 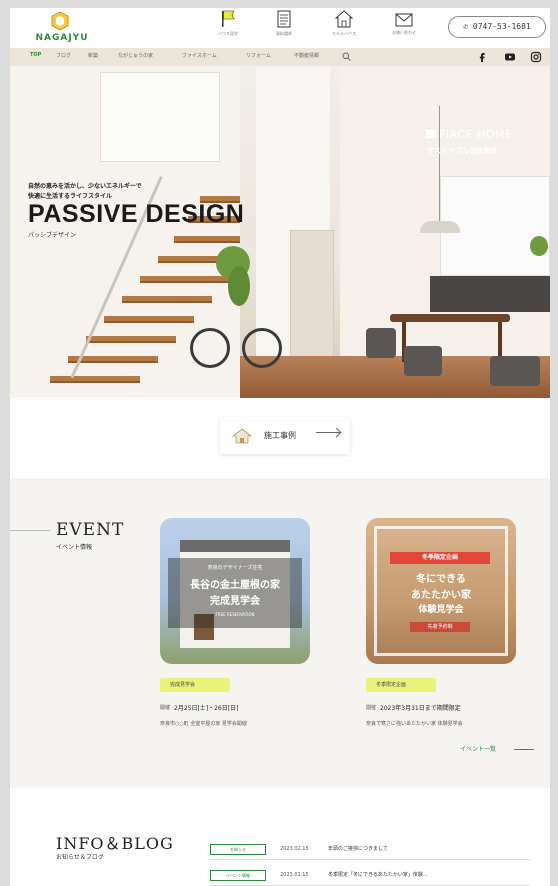 I want to click on event-card-image-title: 冬にできる, so click(x=441, y=579).